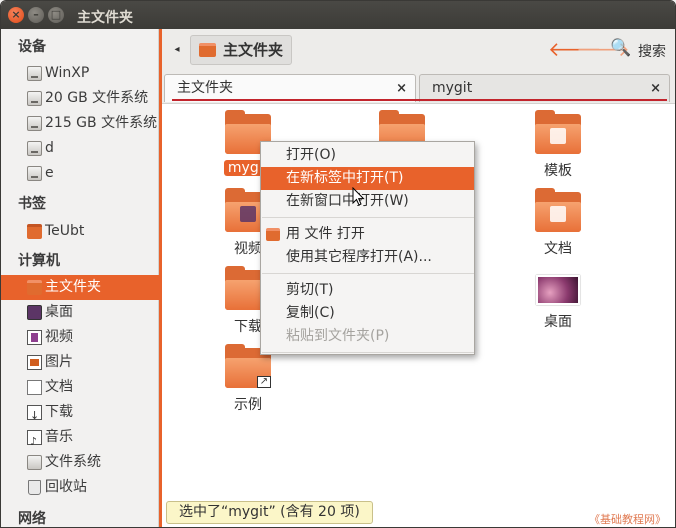 Image resolution: width=676 pixels, height=528 pixels. Describe the element at coordinates (59, 387) in the screenshot. I see `sidebar-item-label: 文档` at that location.